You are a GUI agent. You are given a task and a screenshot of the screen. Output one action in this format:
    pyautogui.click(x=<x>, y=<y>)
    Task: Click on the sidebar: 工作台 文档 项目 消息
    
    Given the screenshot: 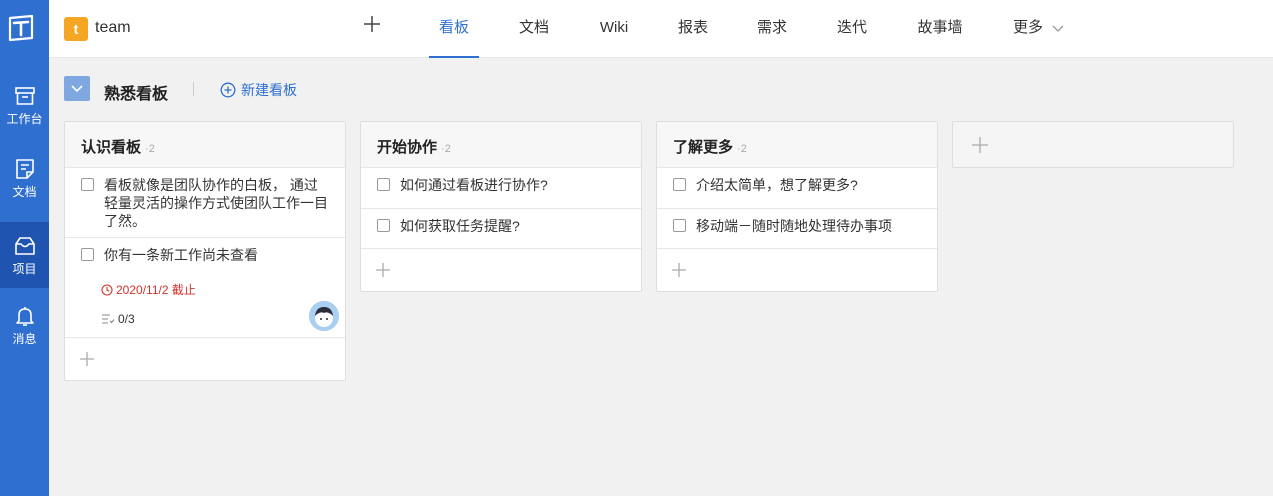 What is the action you would take?
    pyautogui.click(x=24, y=248)
    